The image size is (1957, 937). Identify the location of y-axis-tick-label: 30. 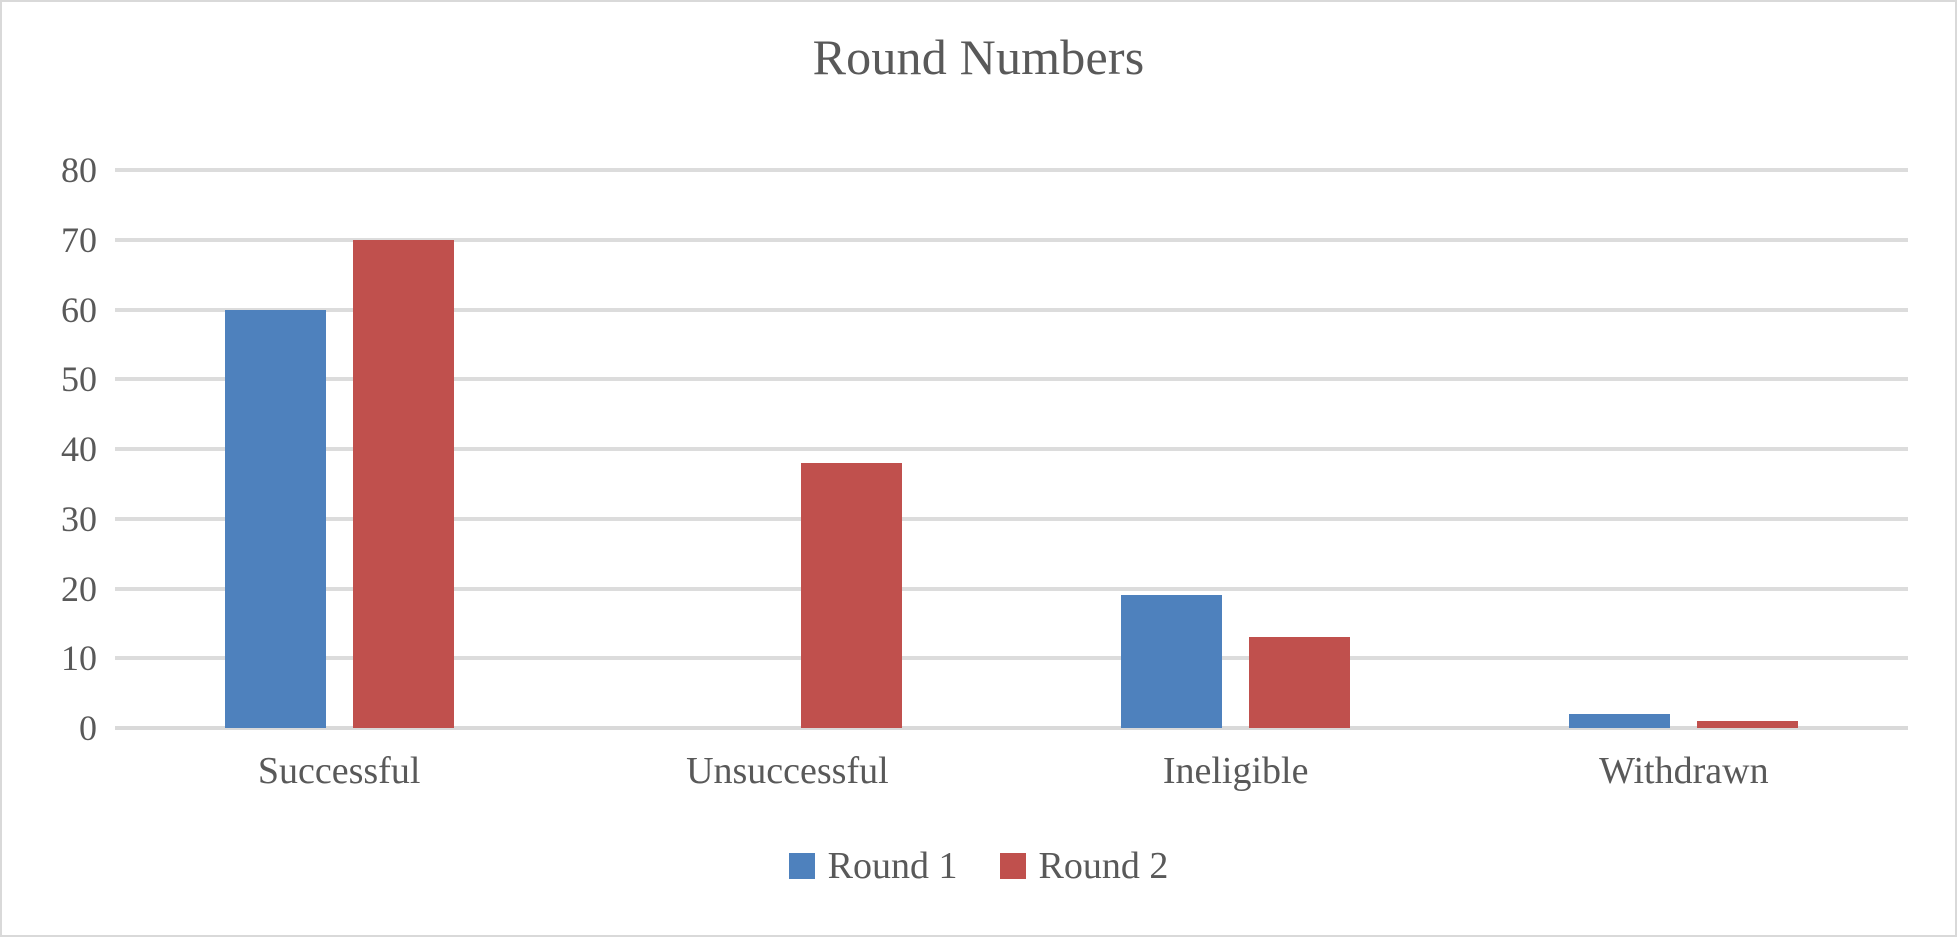
(79, 518).